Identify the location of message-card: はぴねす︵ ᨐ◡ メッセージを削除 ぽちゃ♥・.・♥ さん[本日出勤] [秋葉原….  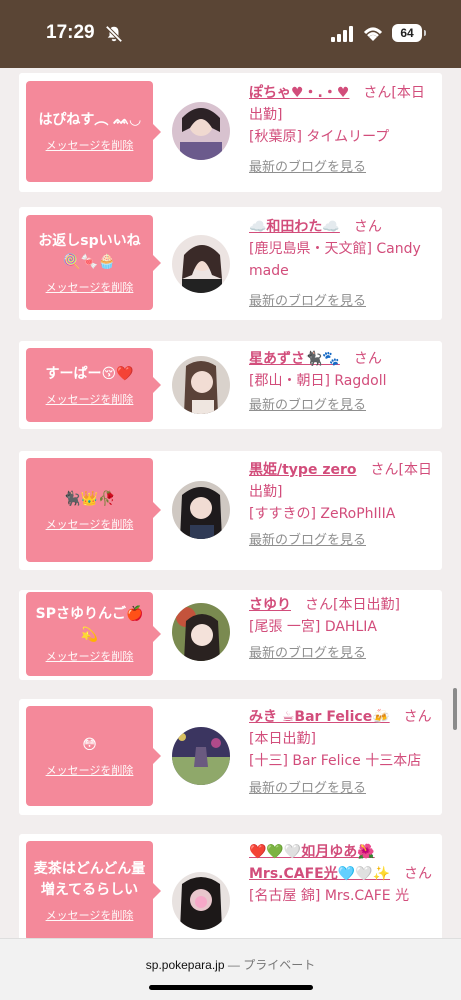
(230, 132).